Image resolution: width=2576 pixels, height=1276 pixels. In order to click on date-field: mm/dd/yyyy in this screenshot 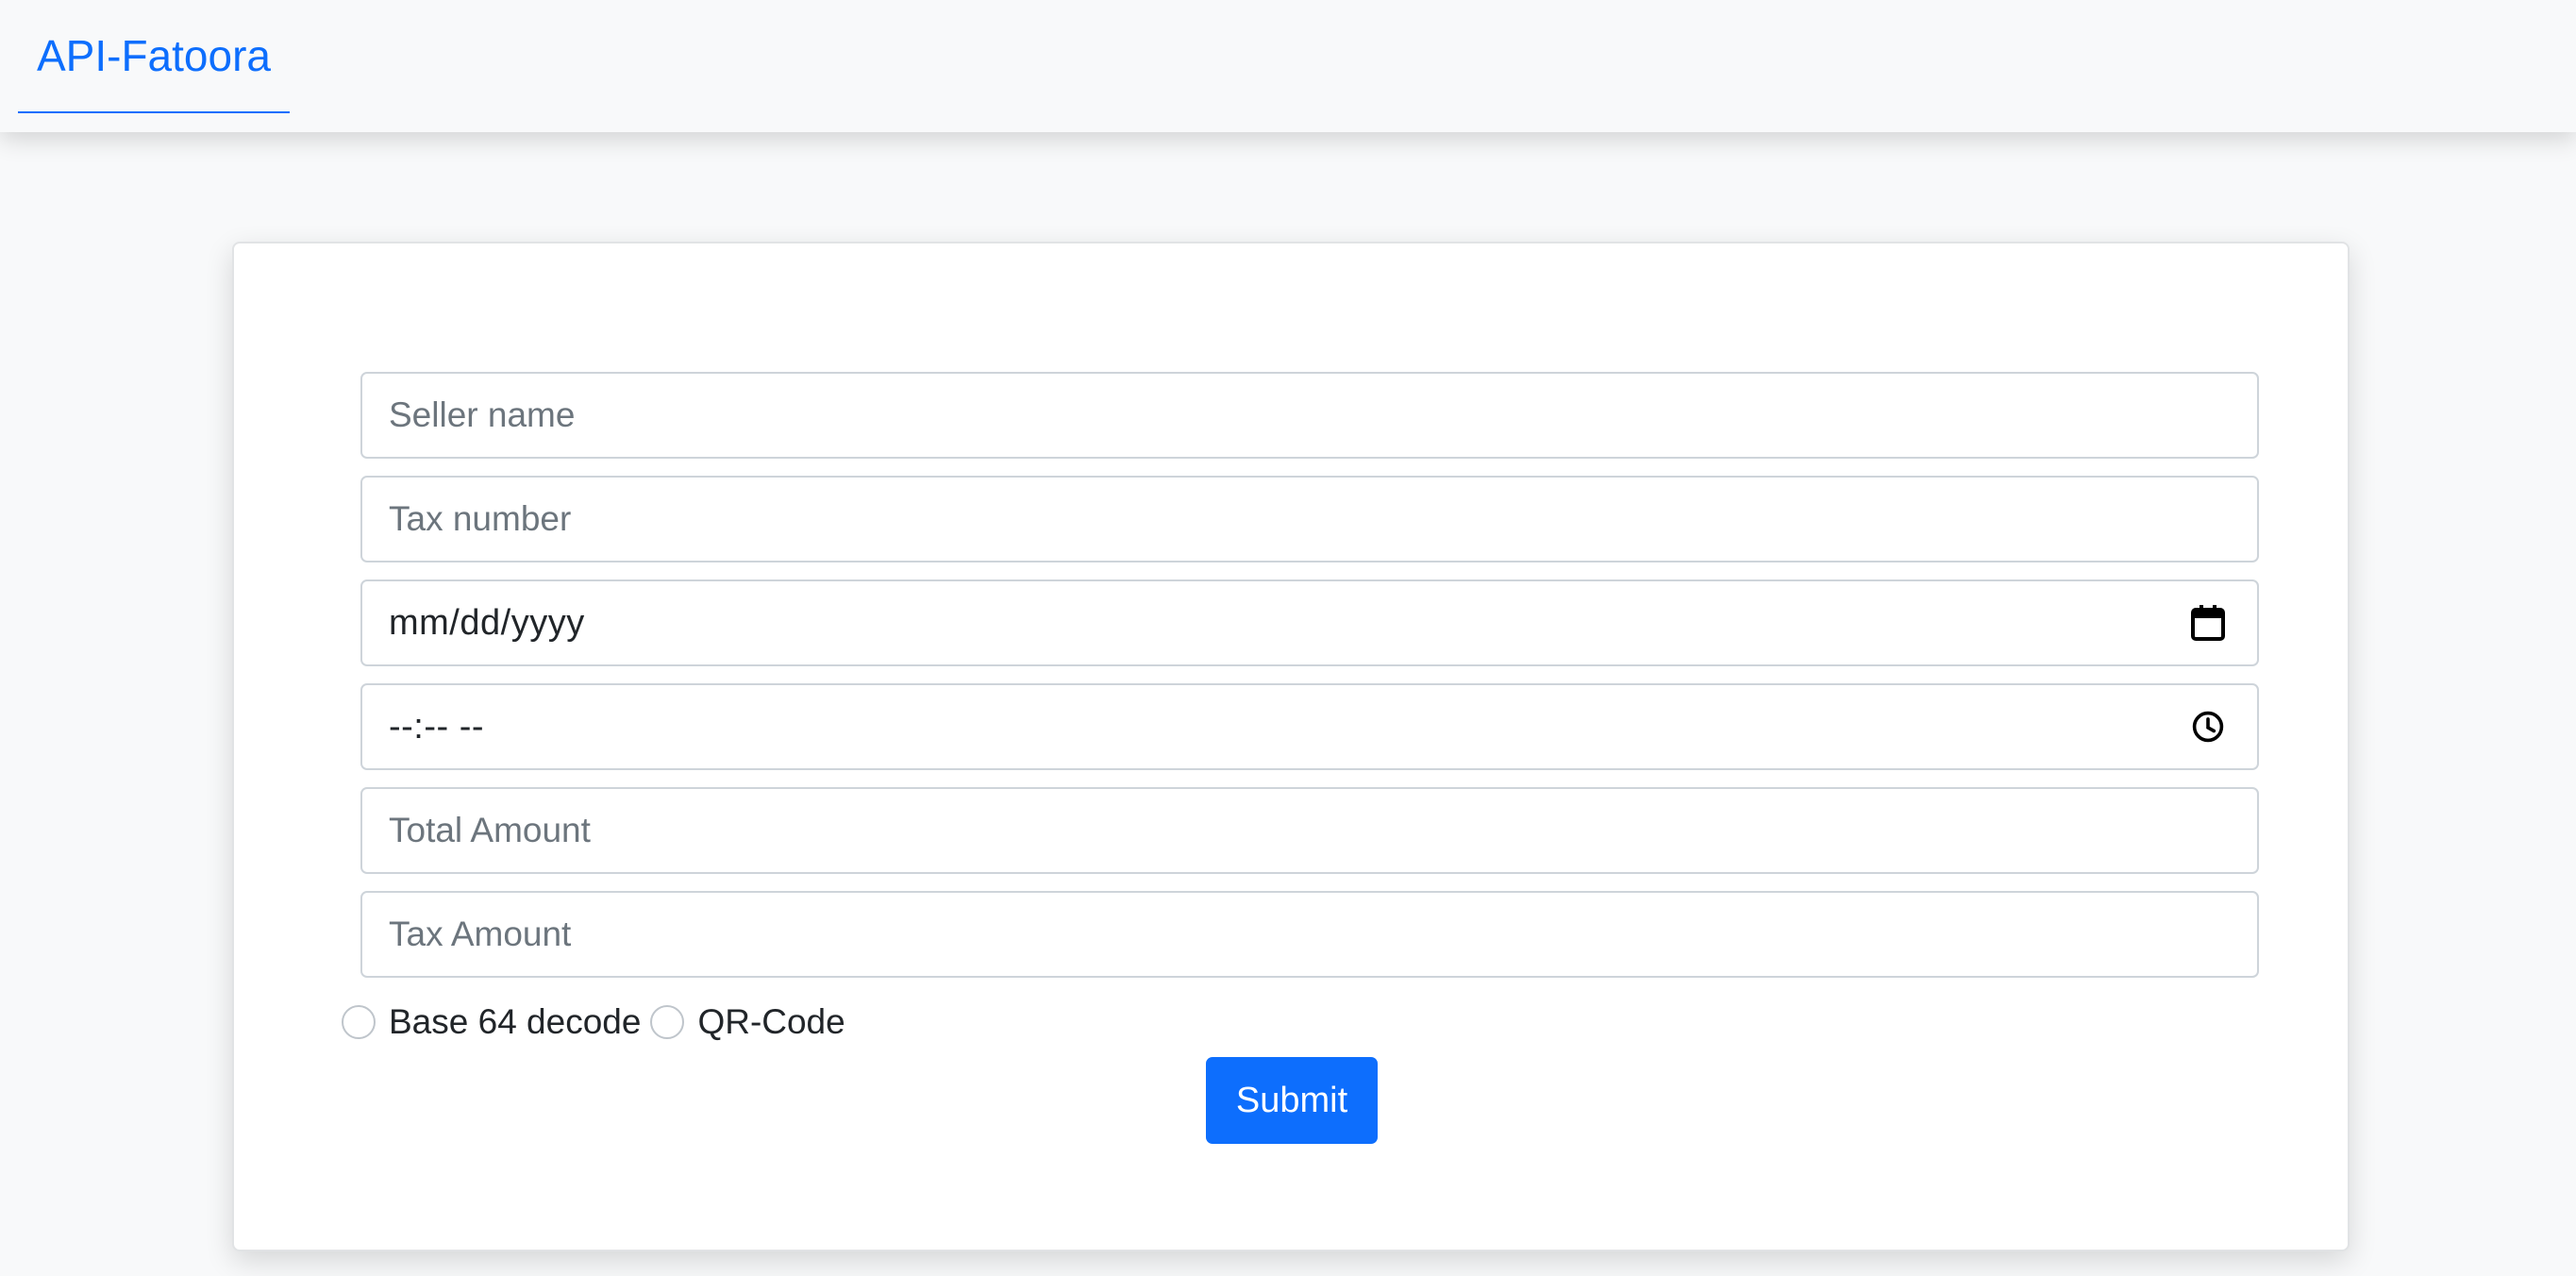, I will do `click(1309, 622)`.